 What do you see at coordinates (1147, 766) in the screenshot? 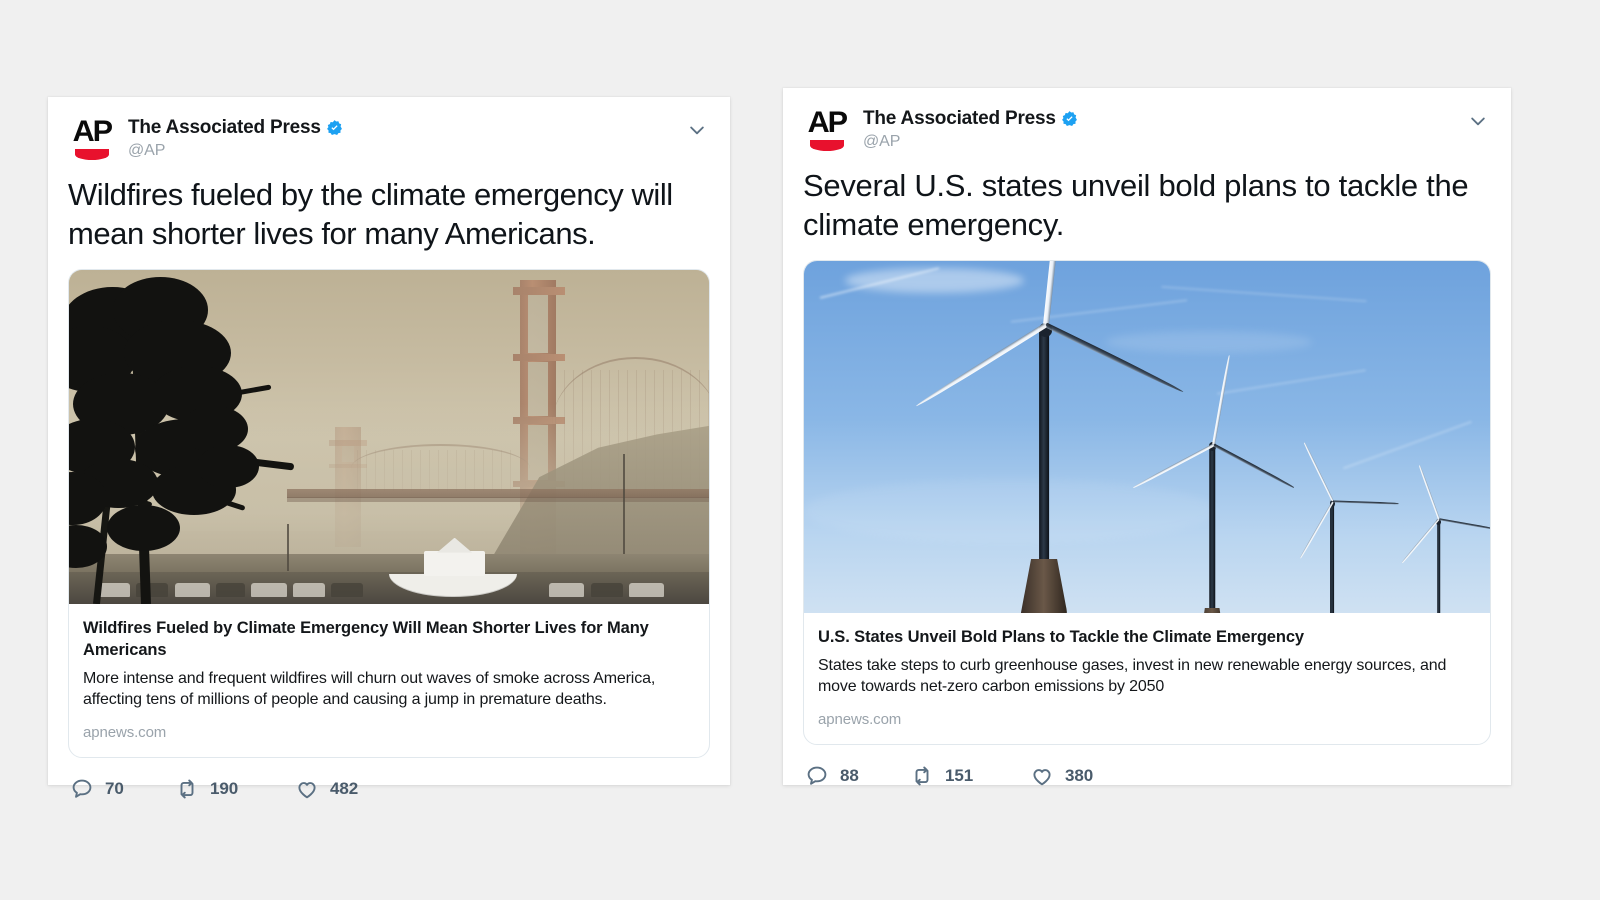
I see `tweet-actions: 88 151 380` at bounding box center [1147, 766].